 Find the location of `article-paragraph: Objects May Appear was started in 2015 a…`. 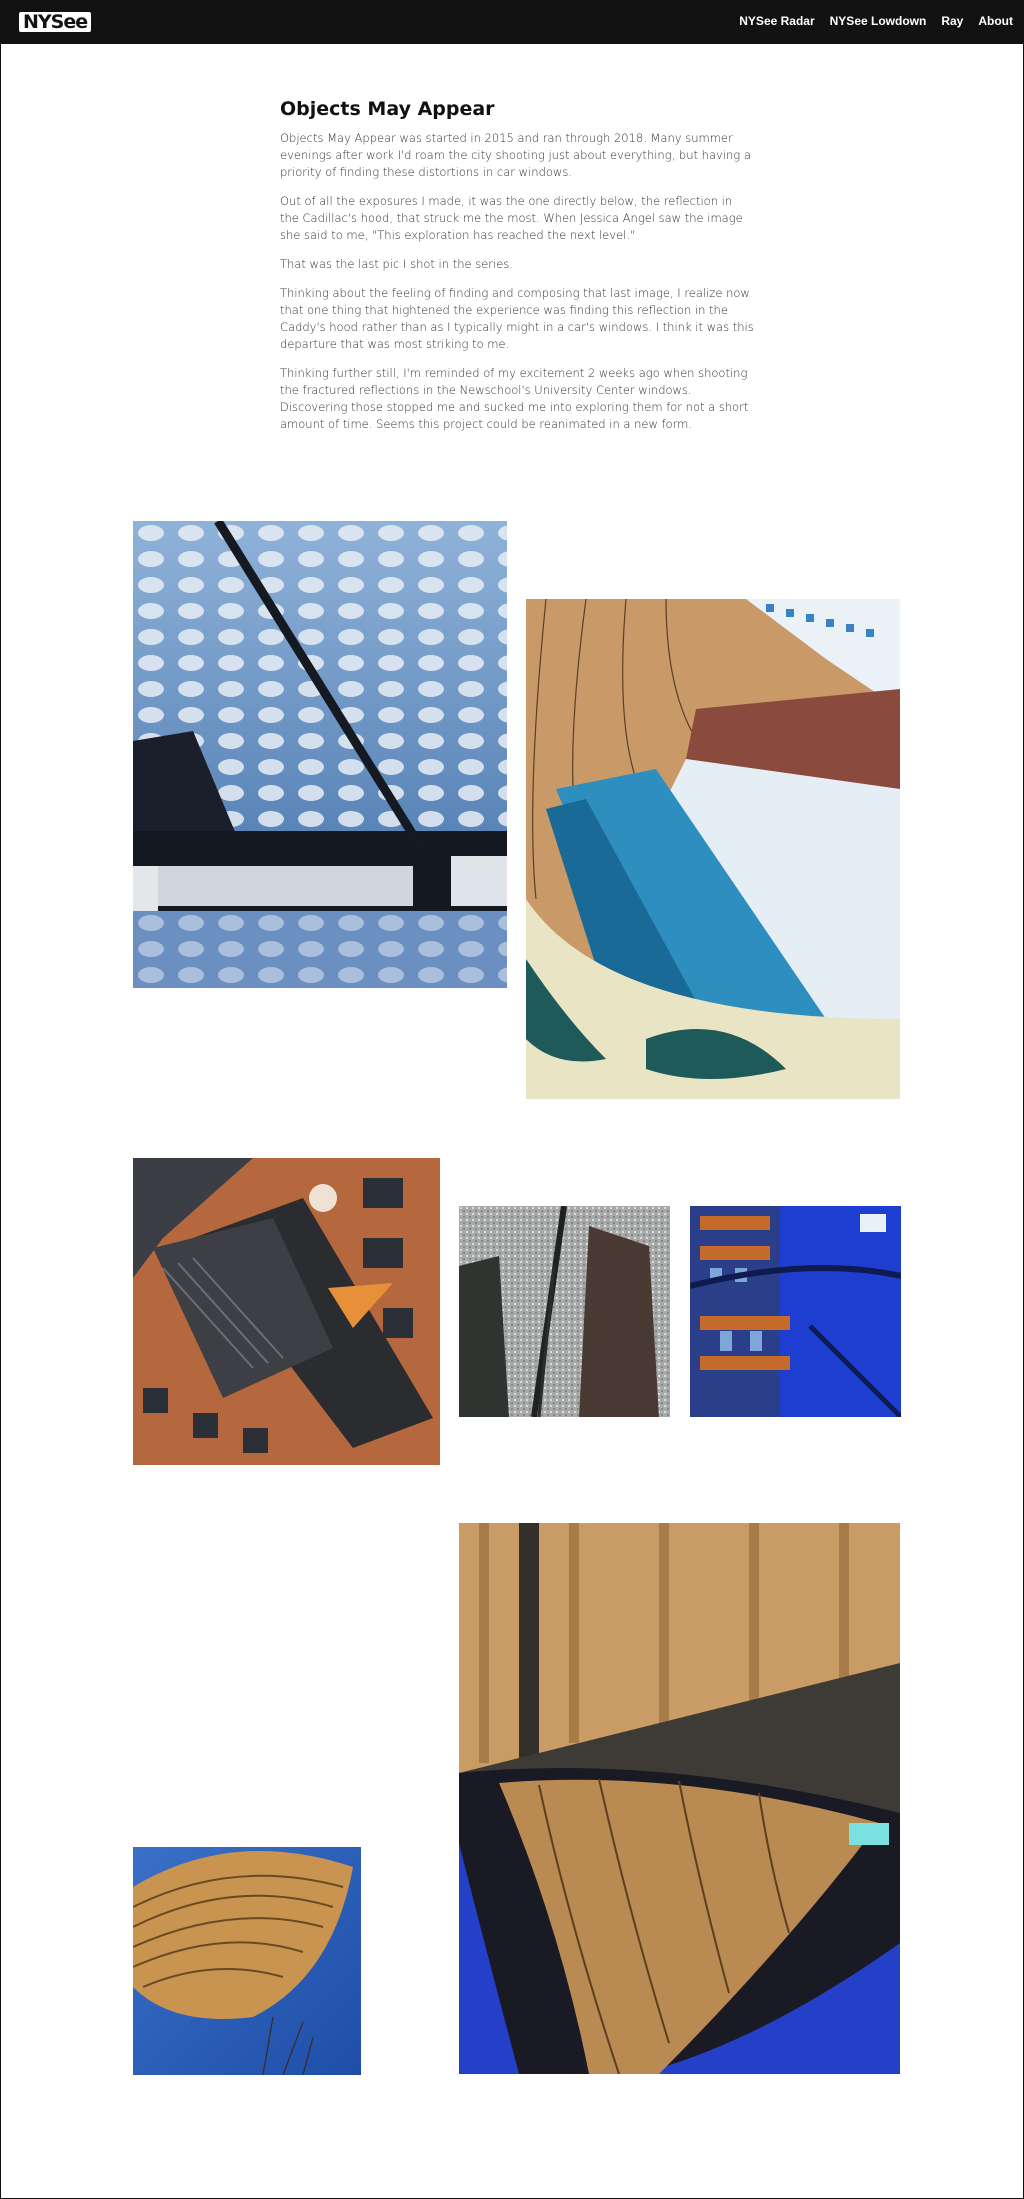

article-paragraph: Objects May Appear was started in 2015 a… is located at coordinates (515, 155).